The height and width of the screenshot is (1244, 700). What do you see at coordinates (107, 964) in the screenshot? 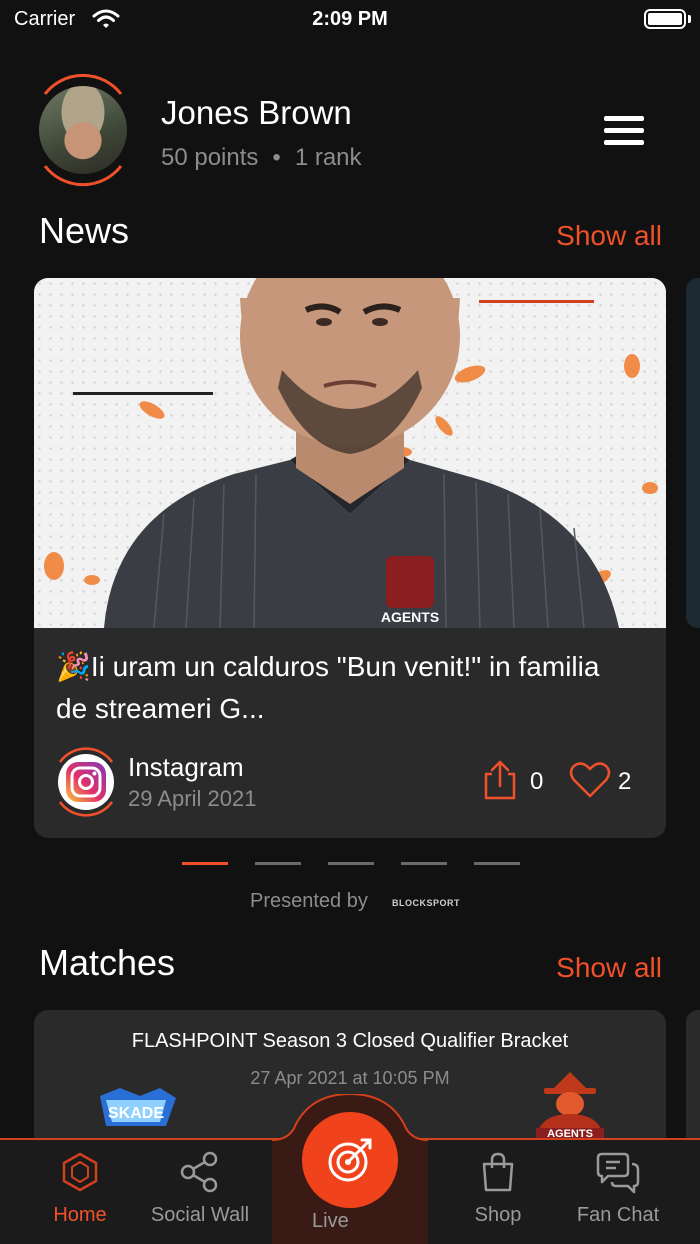
I see `matches-section-title: Matches` at bounding box center [107, 964].